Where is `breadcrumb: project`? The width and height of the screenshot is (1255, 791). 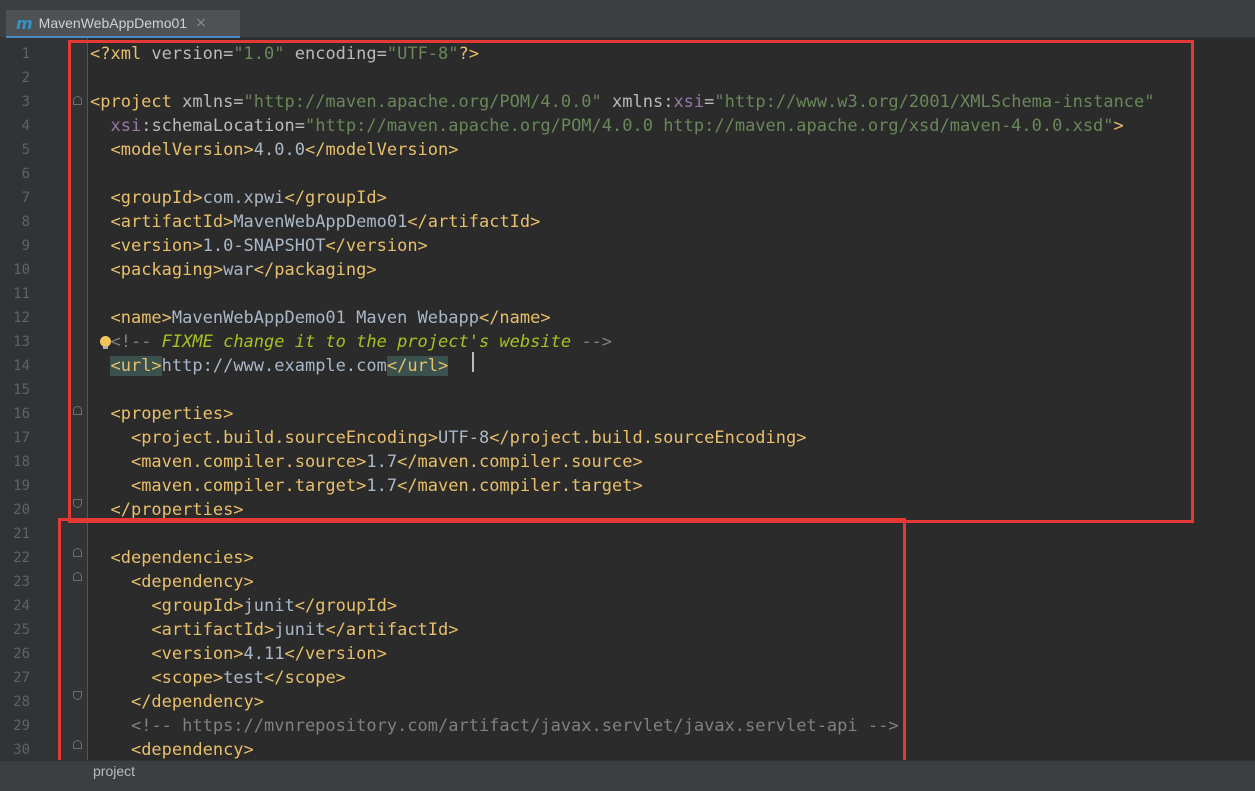 breadcrumb: project is located at coordinates (114, 771).